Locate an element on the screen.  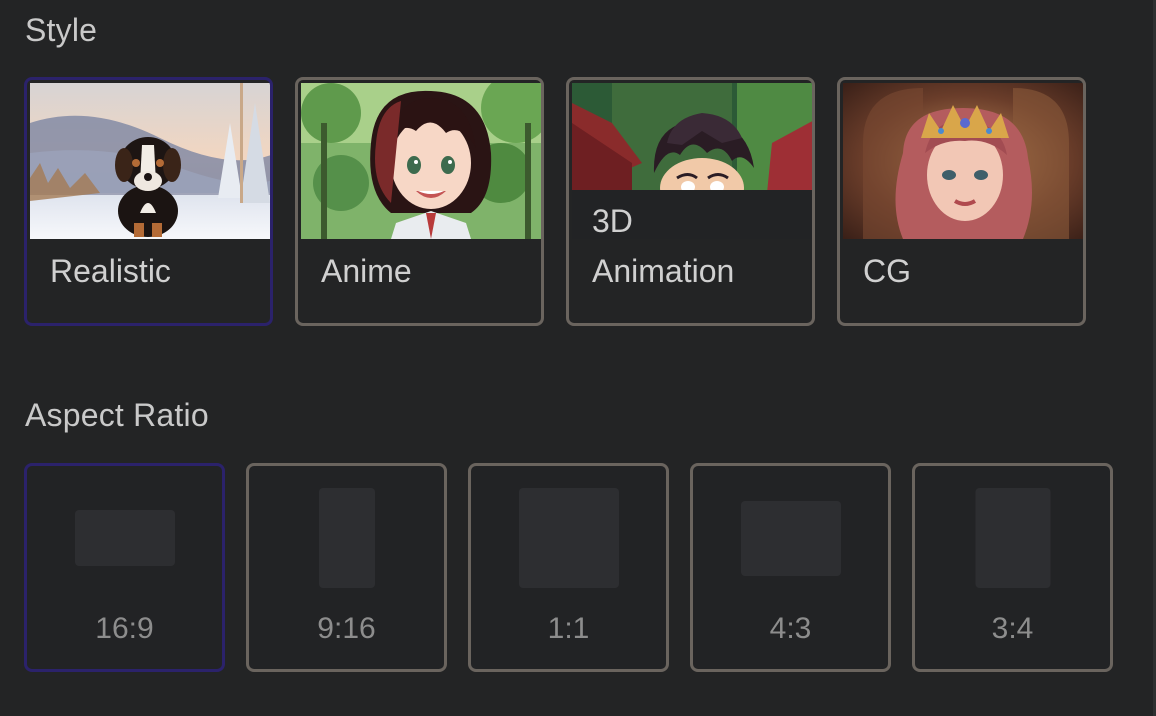
aspect-option-label: 3:4 is located at coordinates (1012, 628).